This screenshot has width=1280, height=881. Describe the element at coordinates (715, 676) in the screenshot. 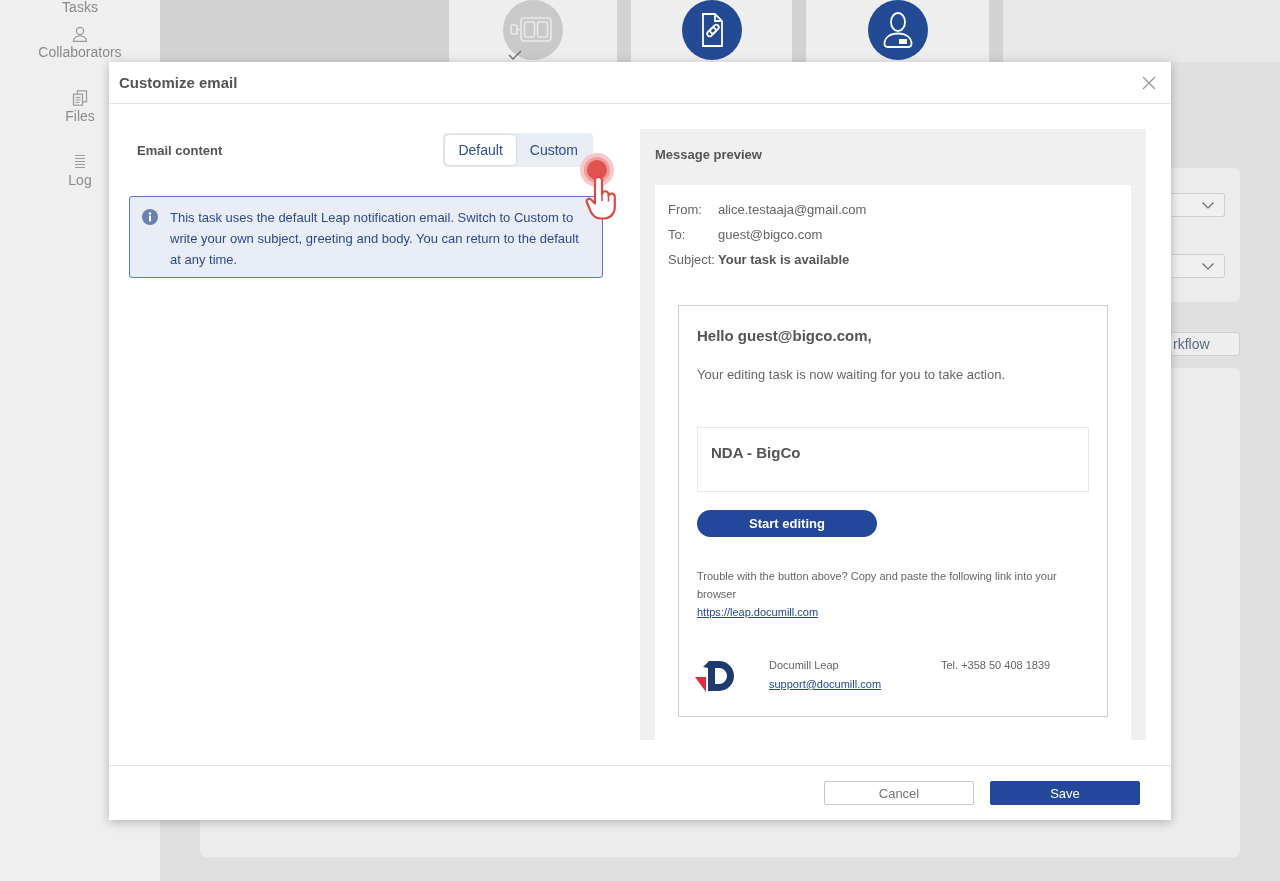

I see `logo-icon` at that location.